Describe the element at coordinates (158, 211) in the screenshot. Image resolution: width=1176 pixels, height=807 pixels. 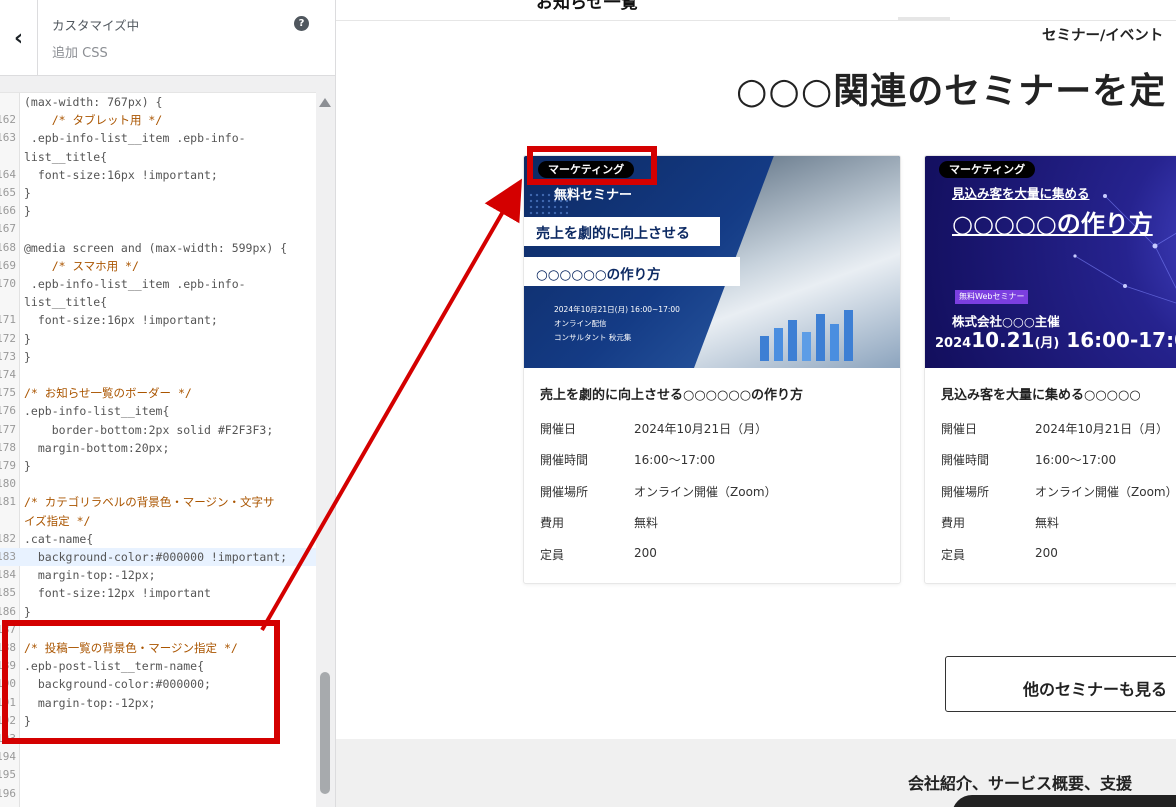
I see `code-line: 166}` at that location.